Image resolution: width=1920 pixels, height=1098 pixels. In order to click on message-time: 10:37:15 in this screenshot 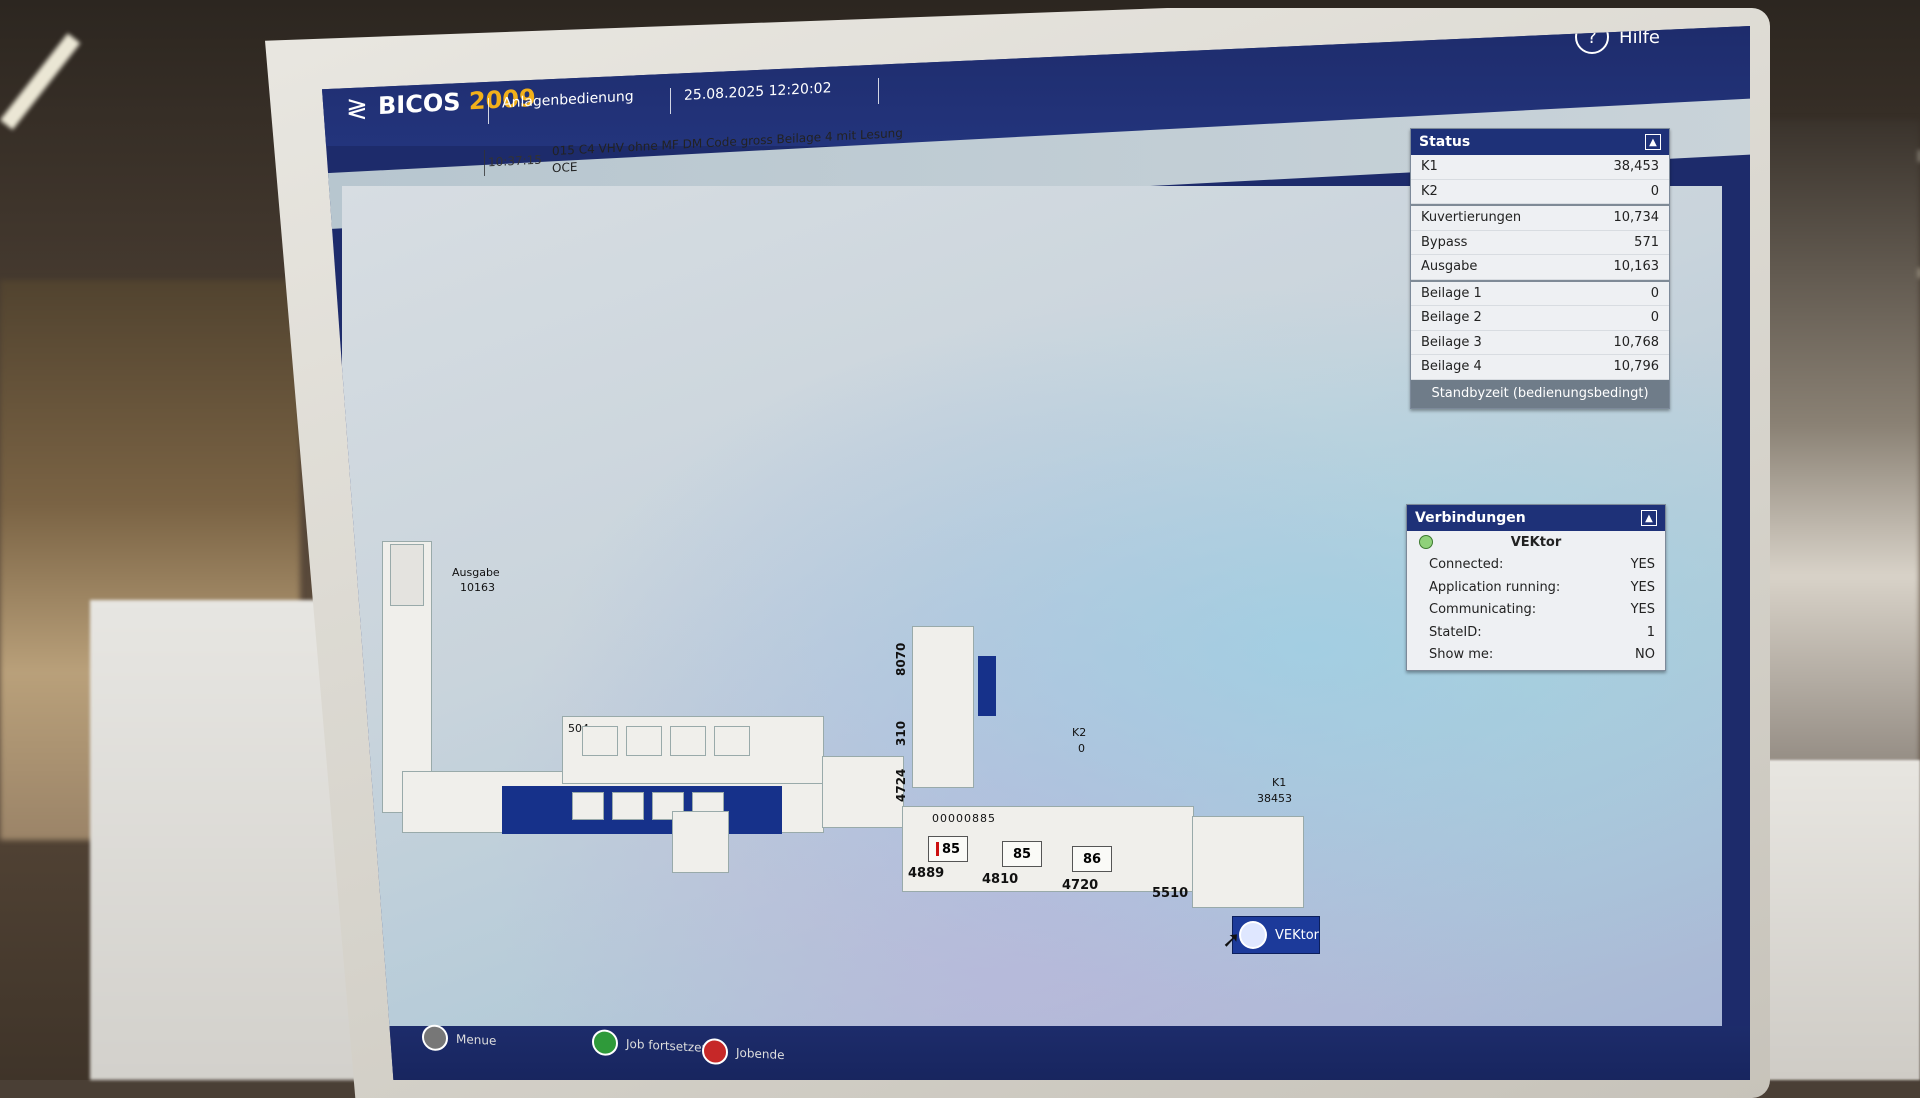, I will do `click(515, 161)`.